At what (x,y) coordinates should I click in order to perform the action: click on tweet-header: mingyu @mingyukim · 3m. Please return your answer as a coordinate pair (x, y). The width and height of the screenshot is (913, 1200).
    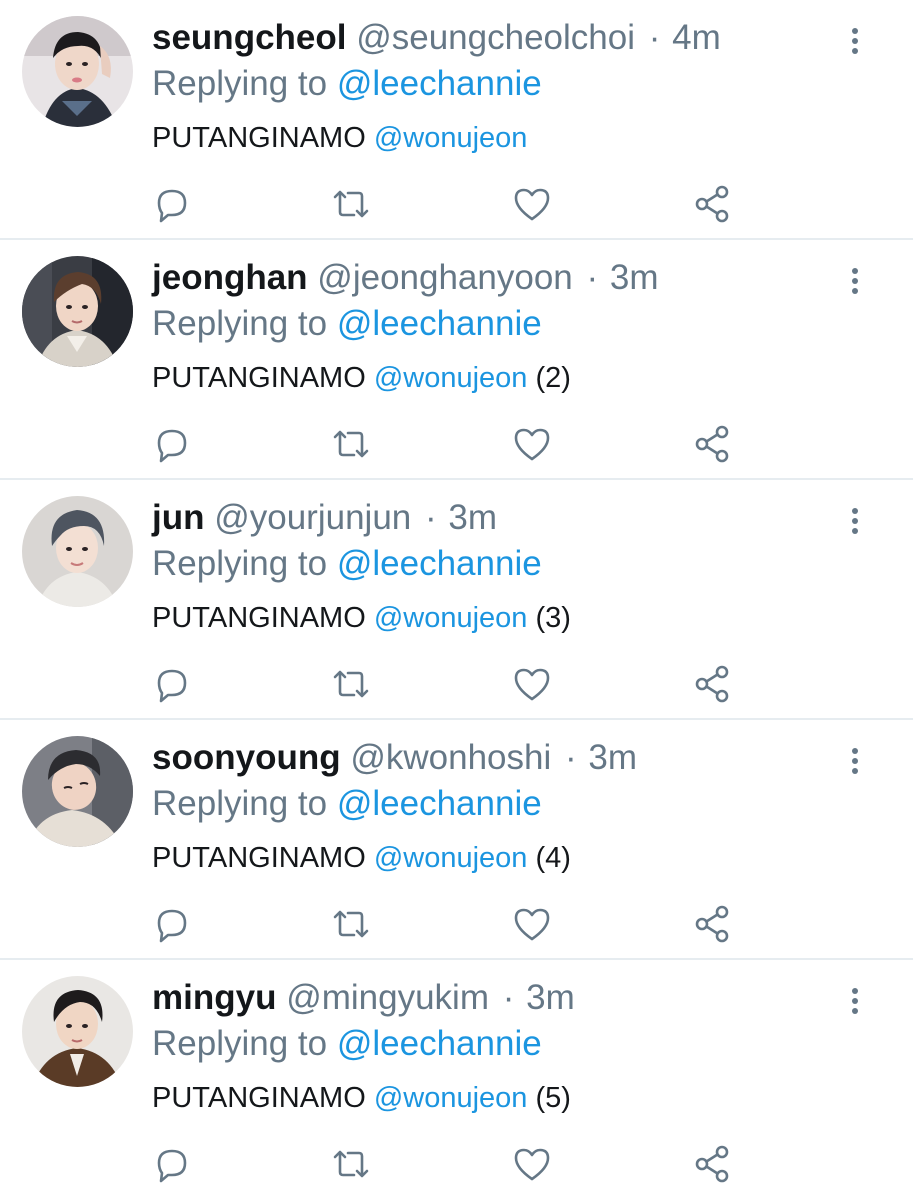
    Looking at the image, I should click on (363, 998).